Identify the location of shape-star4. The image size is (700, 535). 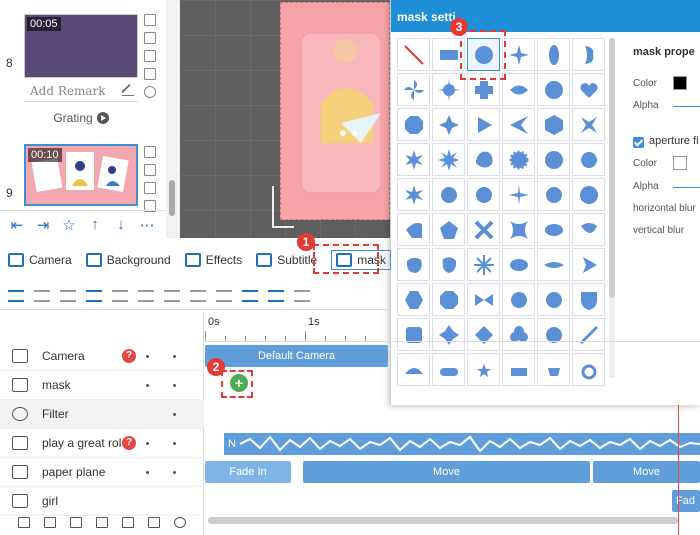
(448, 124).